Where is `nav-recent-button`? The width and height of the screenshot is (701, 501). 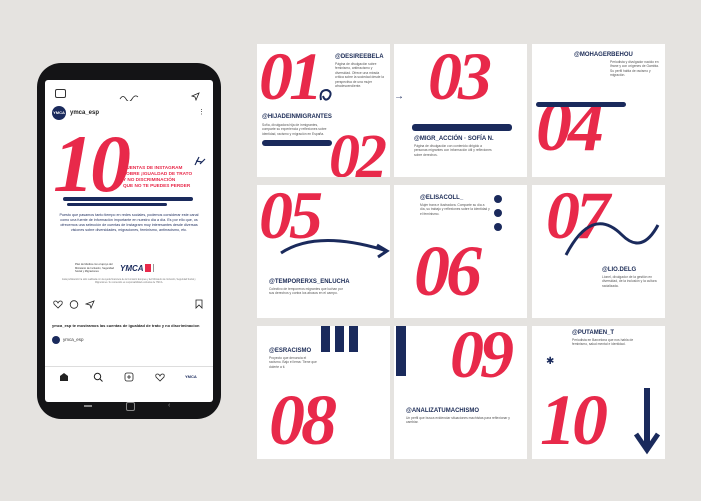
nav-recent-button is located at coordinates (88, 406).